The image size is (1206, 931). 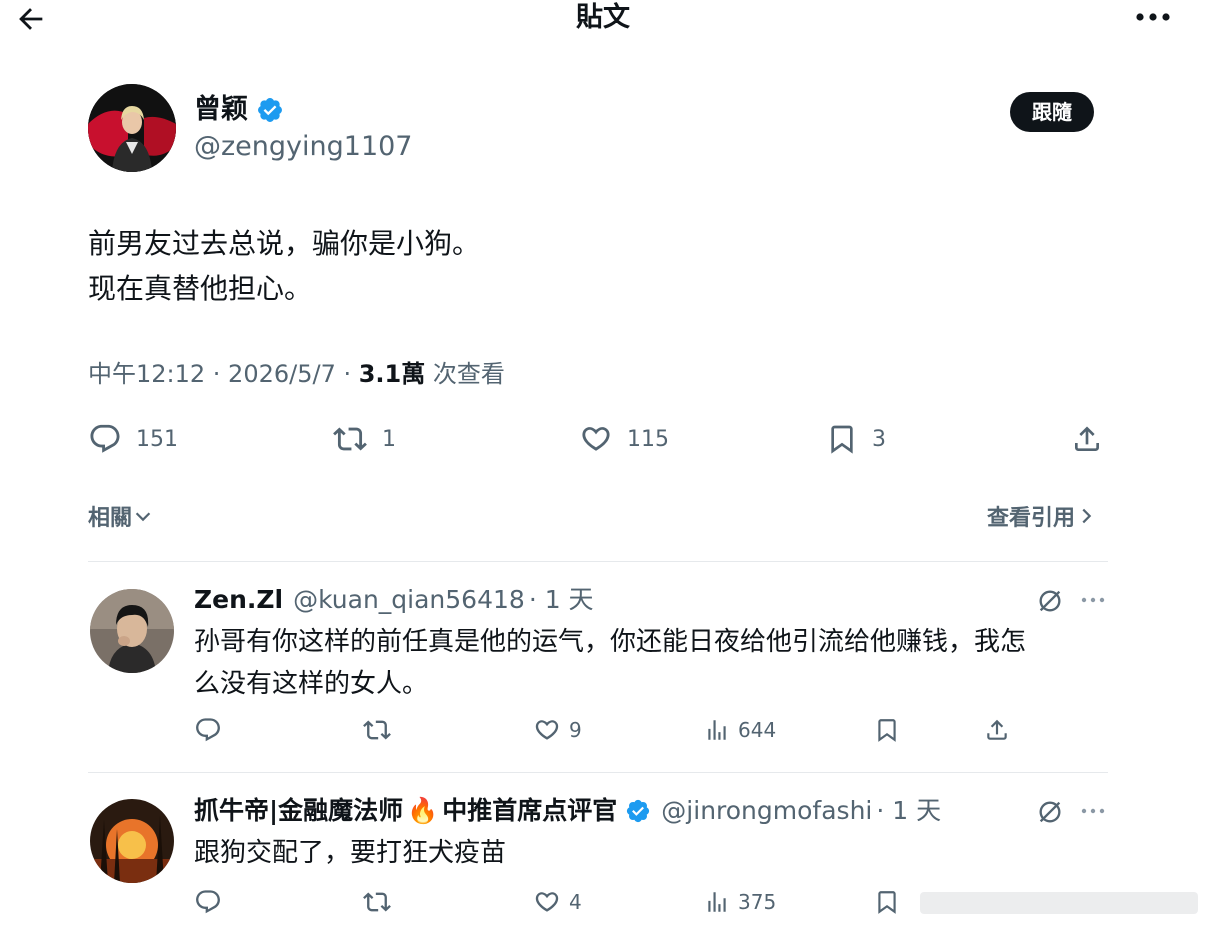 I want to click on reply-header: Zen.Zl @kuan_qian56418 · 1 天, so click(x=394, y=600).